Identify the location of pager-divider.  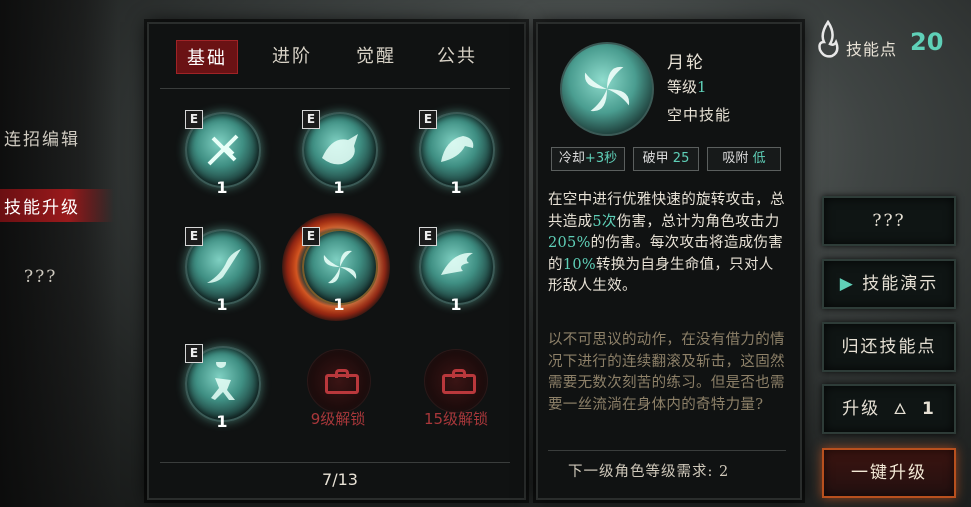
(335, 462).